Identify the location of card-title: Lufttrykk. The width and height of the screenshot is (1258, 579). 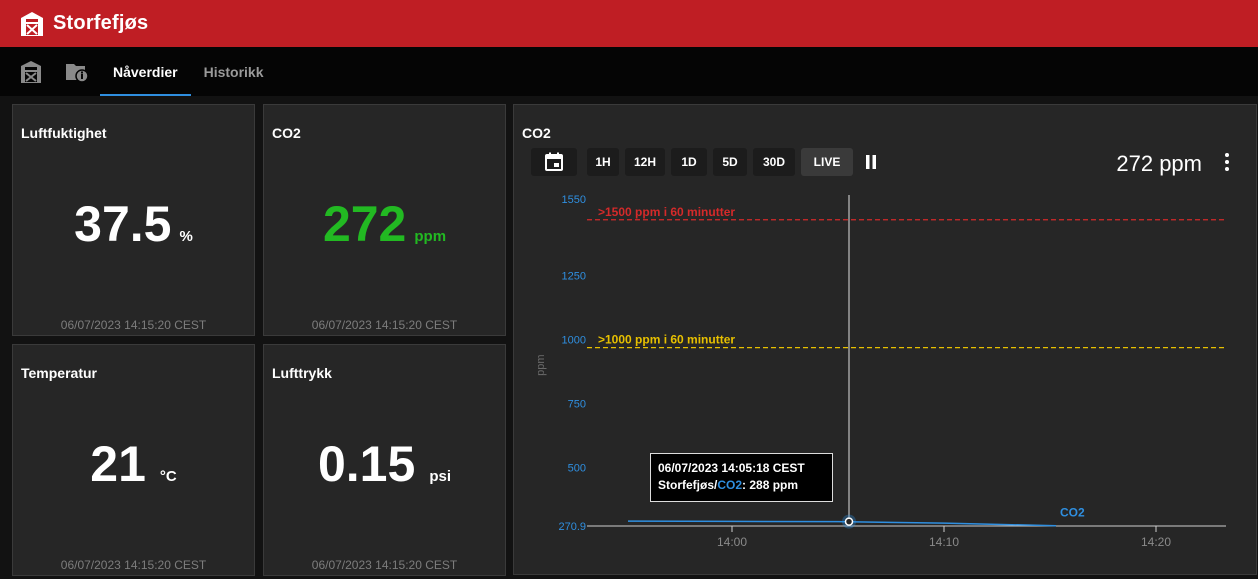
(302, 373).